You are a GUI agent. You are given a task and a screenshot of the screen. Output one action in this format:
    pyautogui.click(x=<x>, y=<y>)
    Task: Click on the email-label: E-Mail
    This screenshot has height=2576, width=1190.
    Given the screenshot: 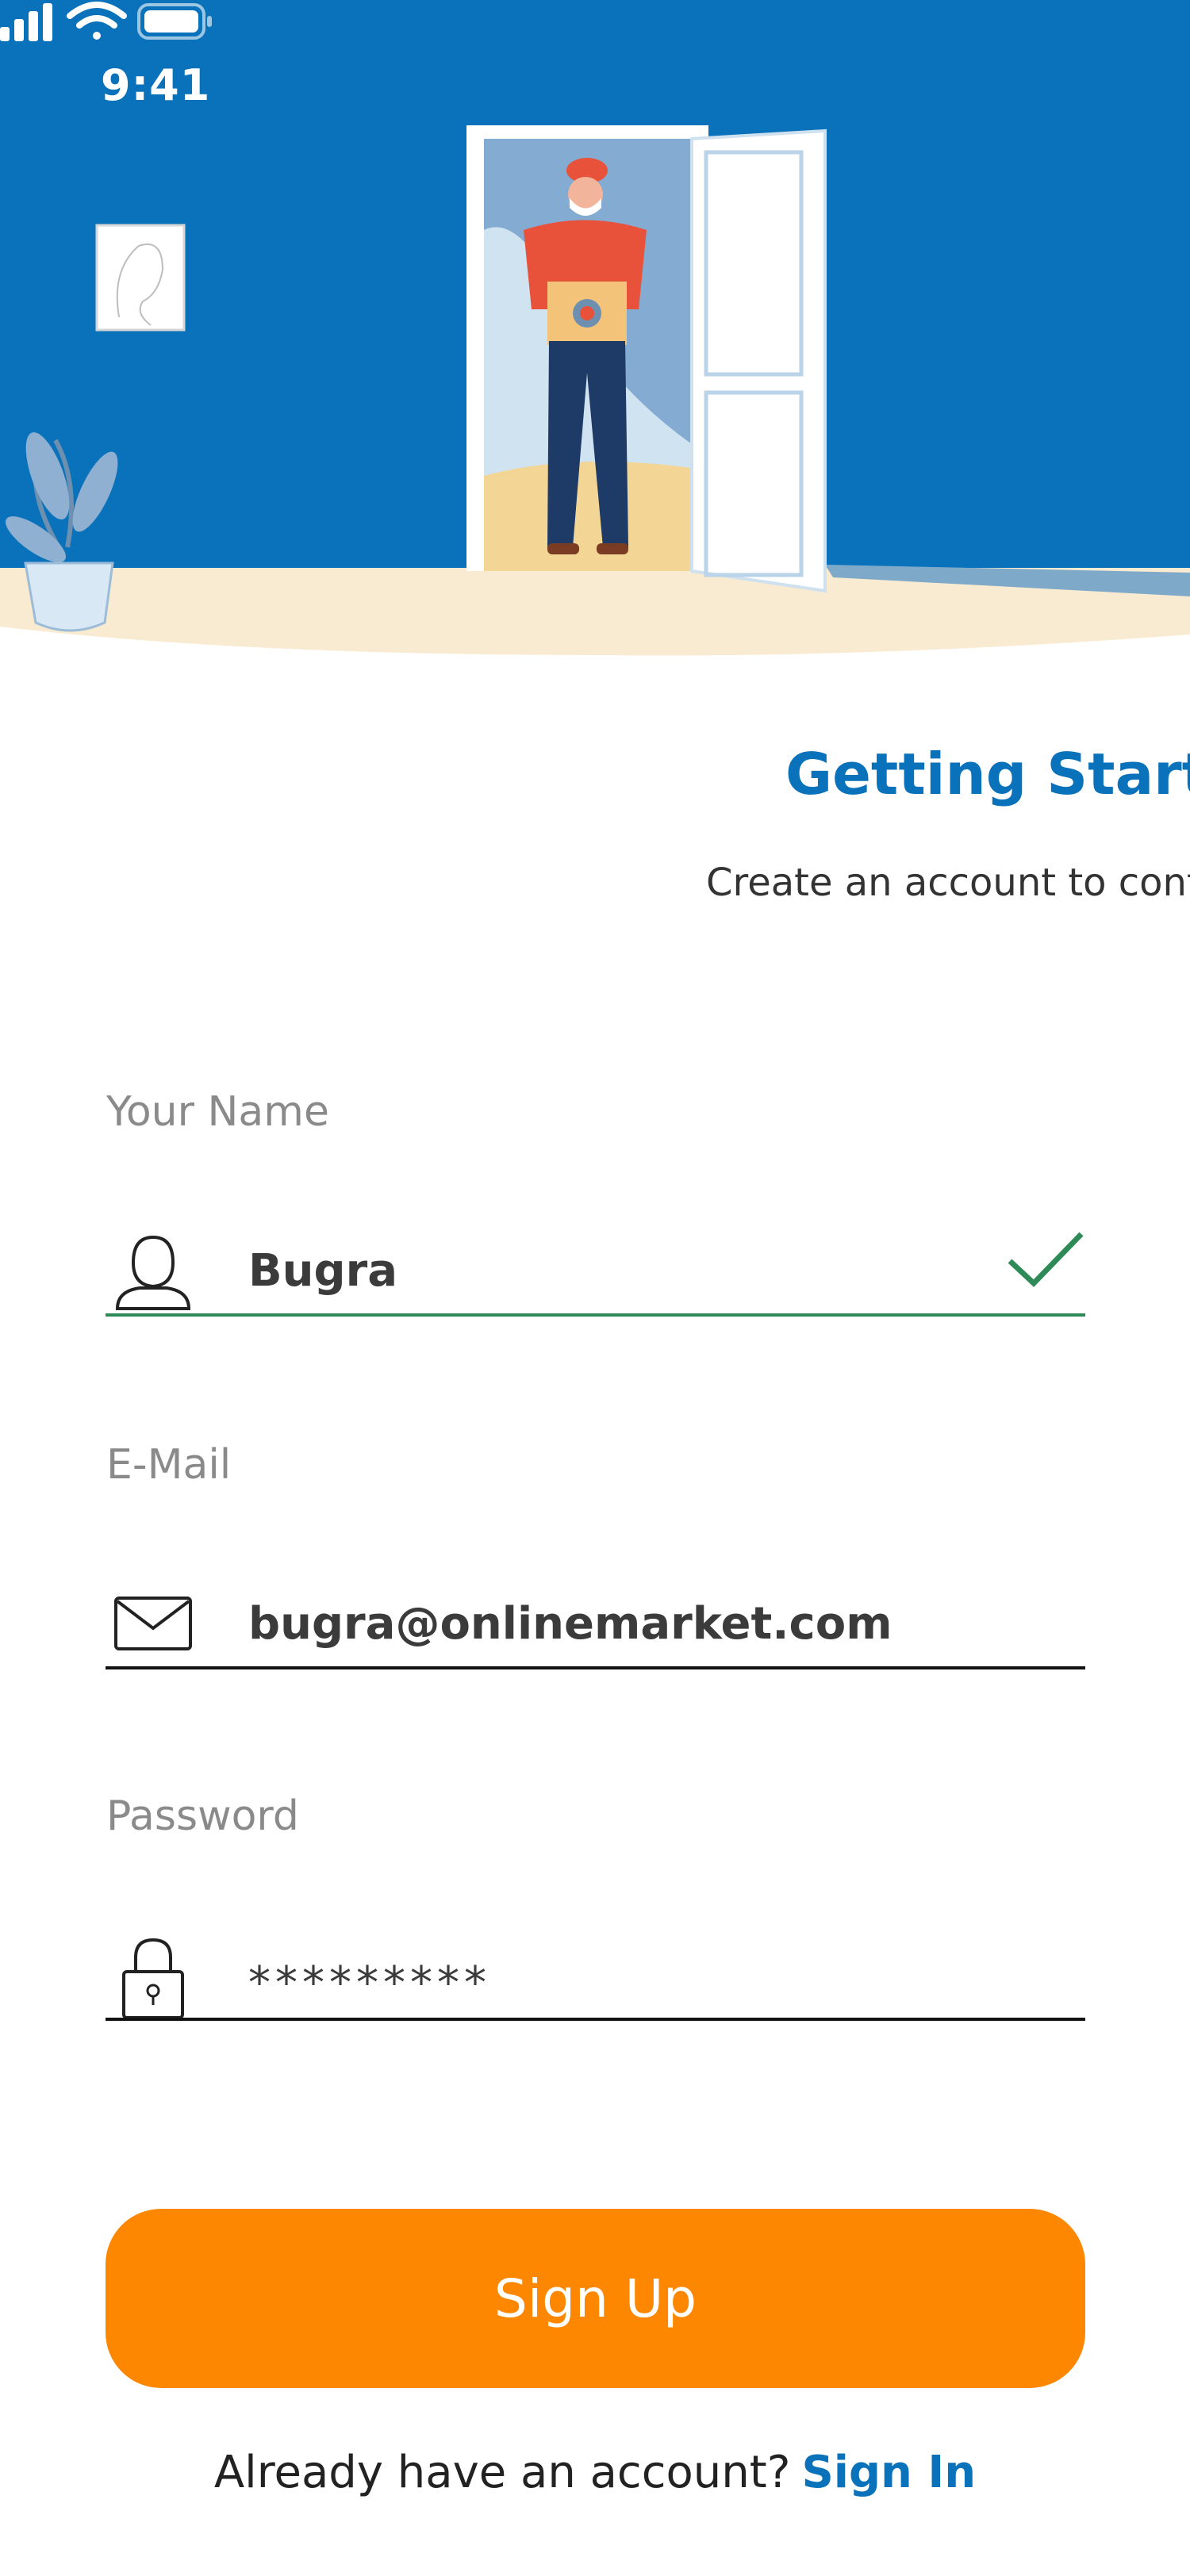 What is the action you would take?
    pyautogui.click(x=169, y=1465)
    